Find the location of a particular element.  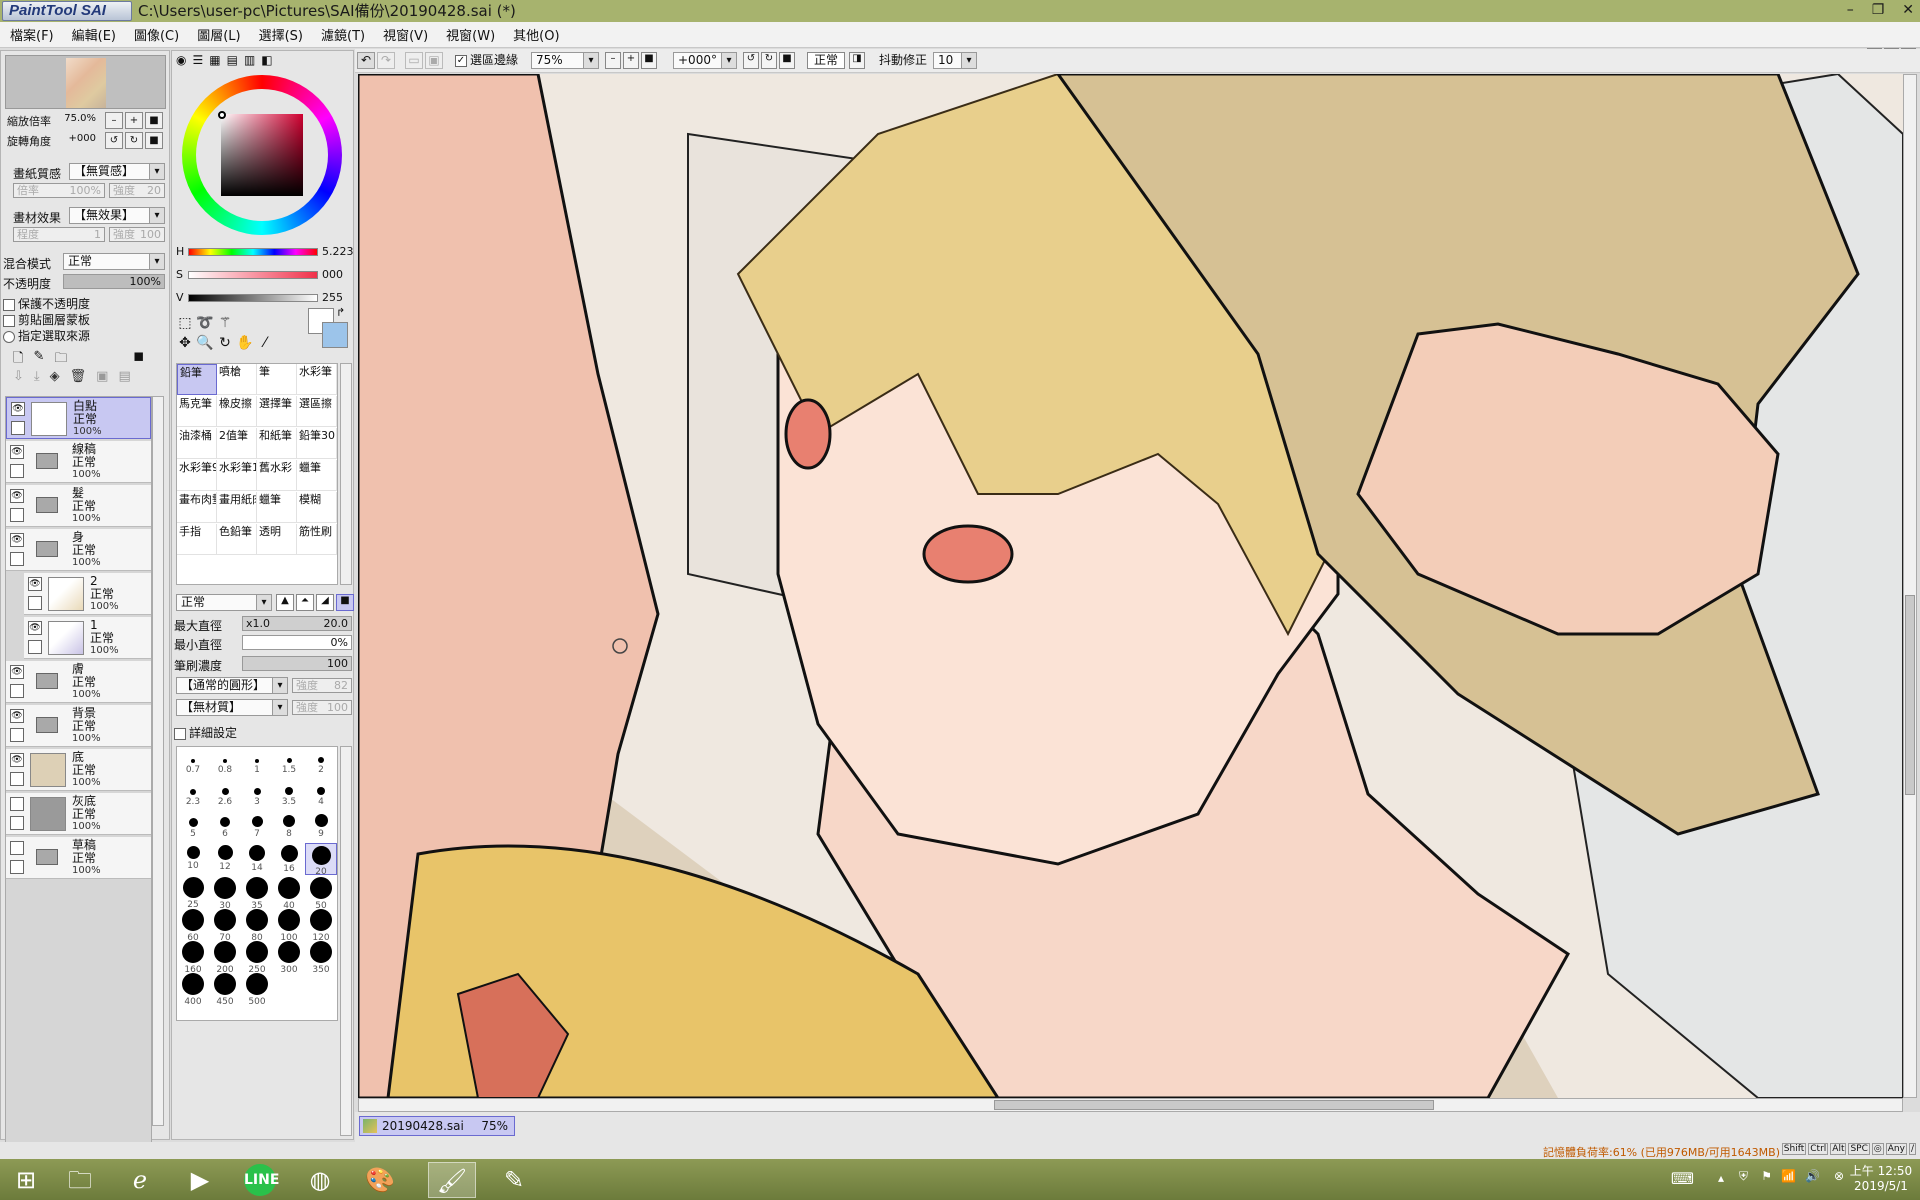

brush-size-item: 8 is located at coordinates (289, 827).